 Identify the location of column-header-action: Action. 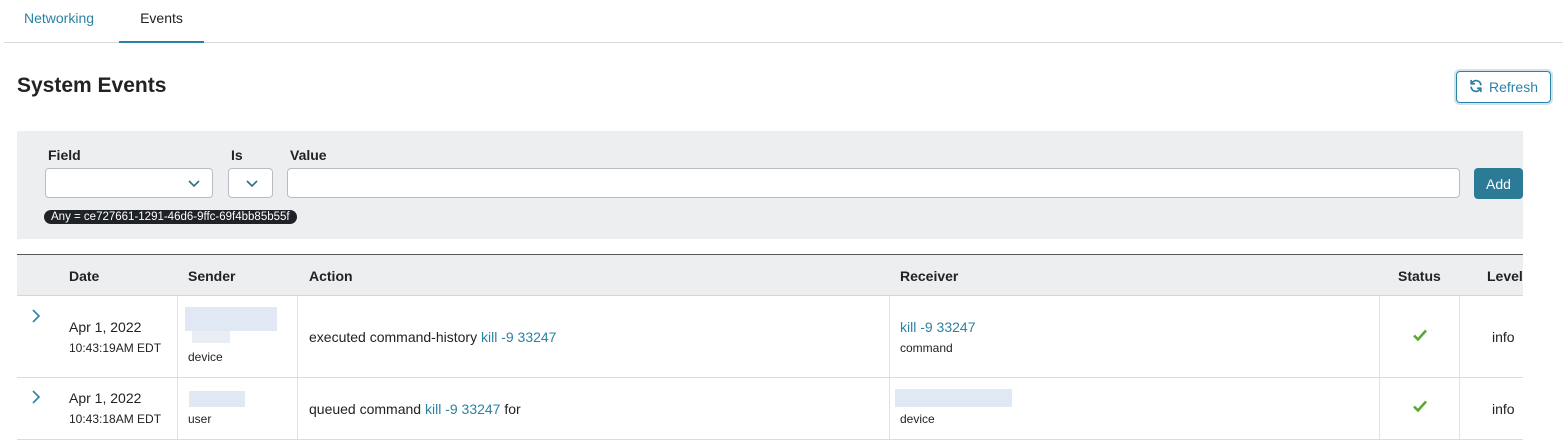
(331, 276).